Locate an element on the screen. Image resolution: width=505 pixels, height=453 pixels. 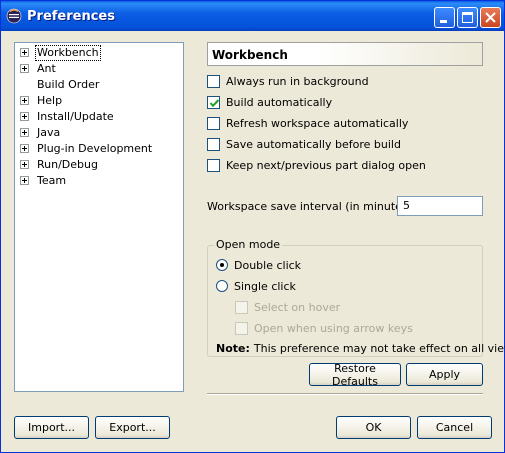
close-icon is located at coordinates (490, 17).